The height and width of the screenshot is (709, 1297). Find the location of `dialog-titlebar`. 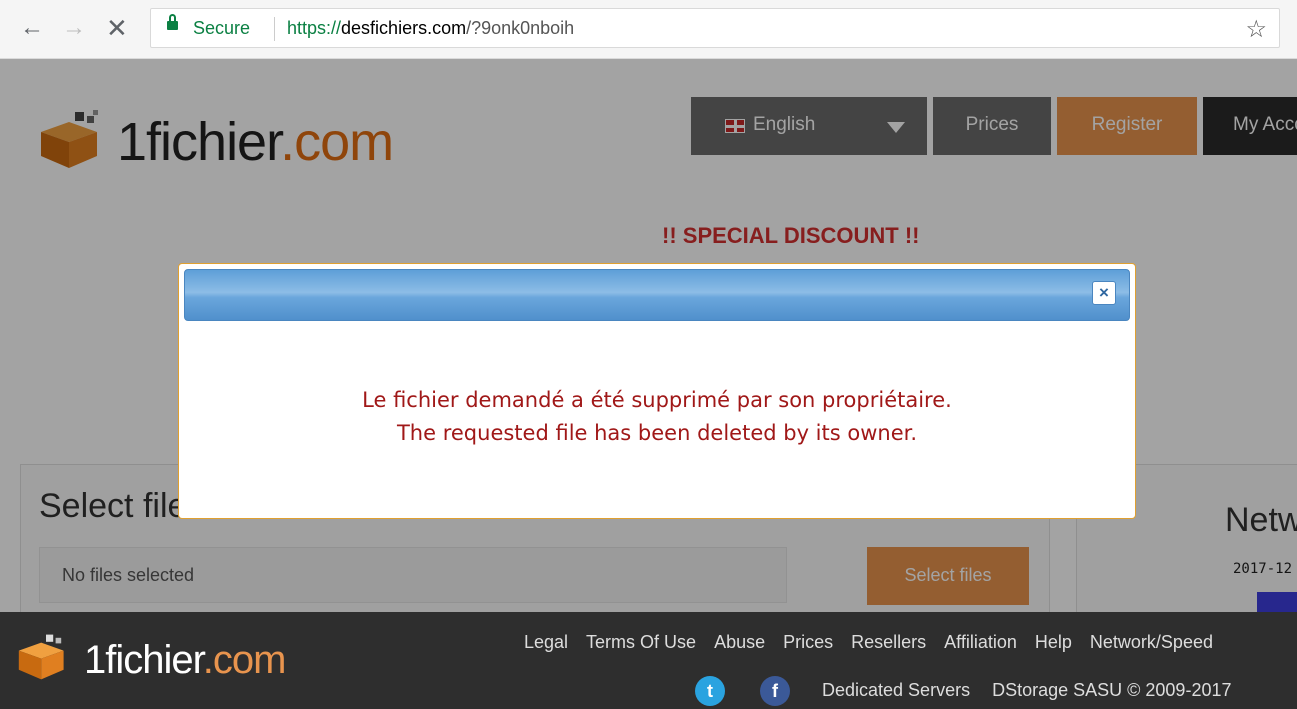

dialog-titlebar is located at coordinates (657, 295).